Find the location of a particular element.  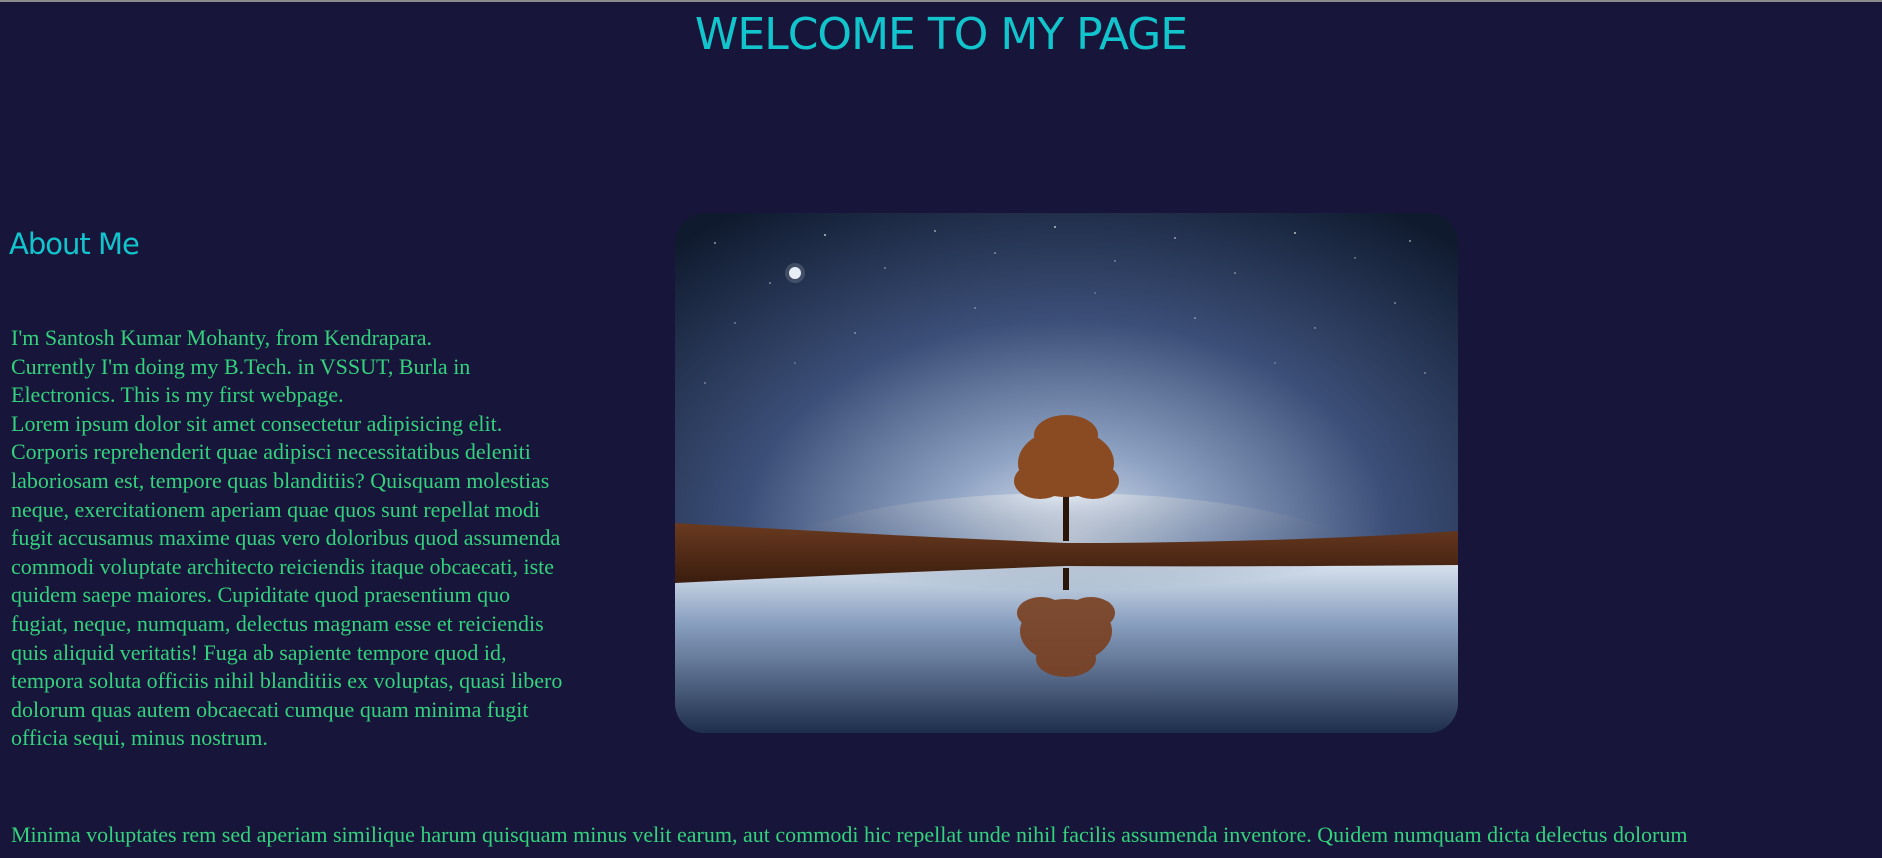

about-me-heading: About Me is located at coordinates (74, 244).